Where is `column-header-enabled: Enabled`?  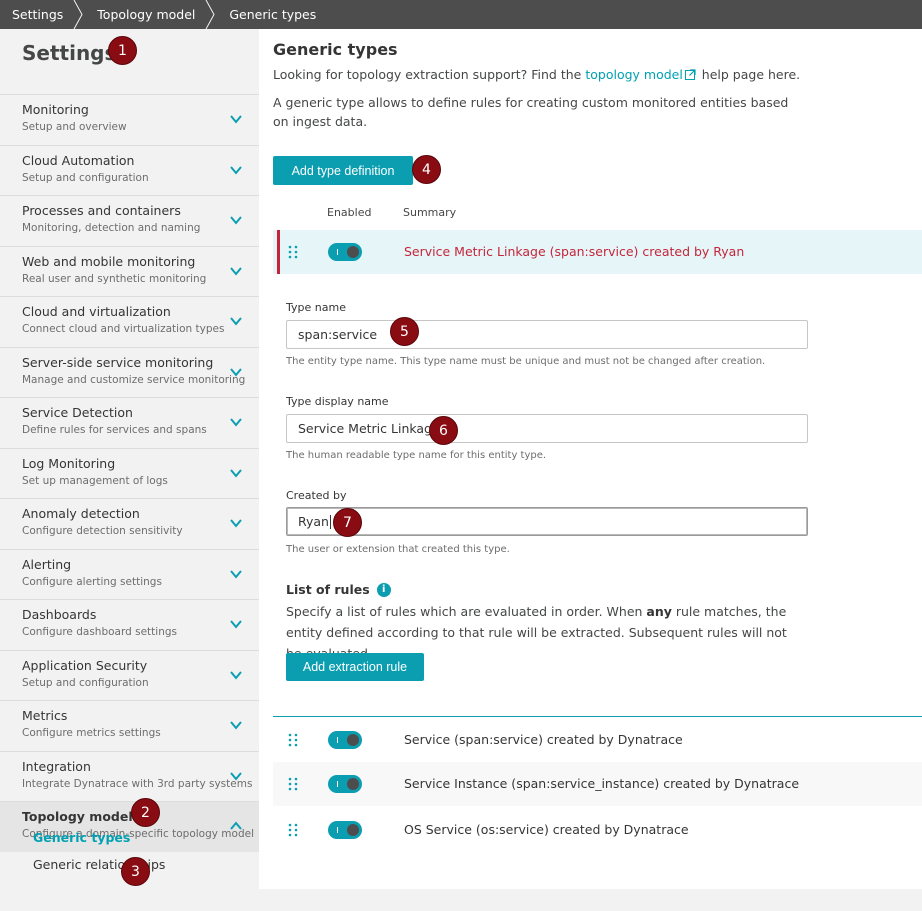
column-header-enabled: Enabled is located at coordinates (349, 212).